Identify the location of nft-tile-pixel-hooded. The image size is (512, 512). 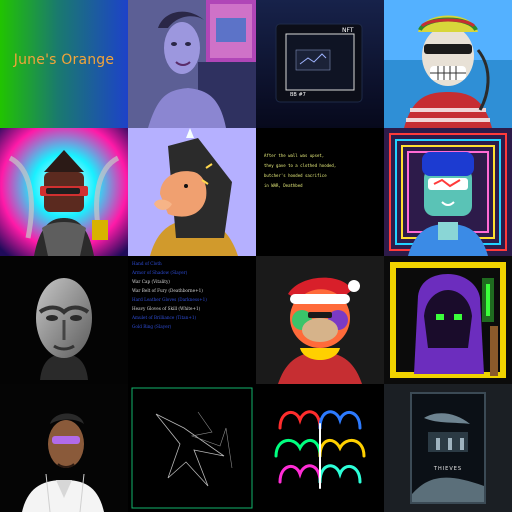
(448, 320).